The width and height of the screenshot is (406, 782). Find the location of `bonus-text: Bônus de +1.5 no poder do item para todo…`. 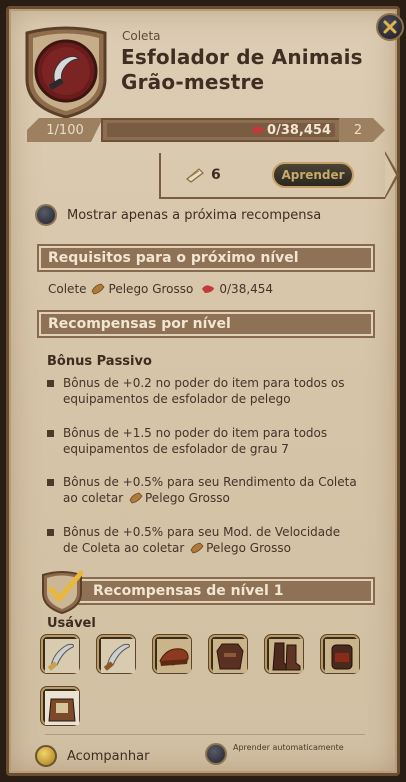

bonus-text: Bônus de +1.5 no poder do item para todo… is located at coordinates (195, 441).